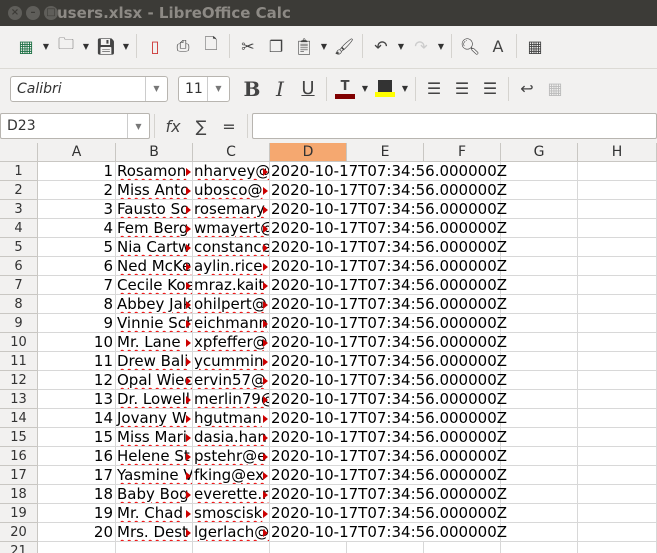 The image size is (657, 553). What do you see at coordinates (154, 285) in the screenshot?
I see `name-cell: Cecile Koe` at bounding box center [154, 285].